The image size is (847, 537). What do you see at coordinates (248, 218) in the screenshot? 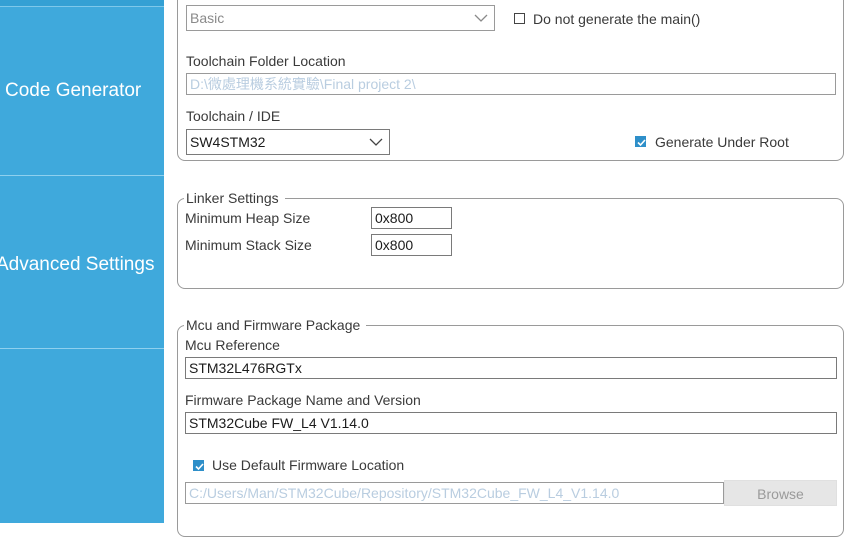
I see `heap-size-label: Minimum Heap Size` at bounding box center [248, 218].